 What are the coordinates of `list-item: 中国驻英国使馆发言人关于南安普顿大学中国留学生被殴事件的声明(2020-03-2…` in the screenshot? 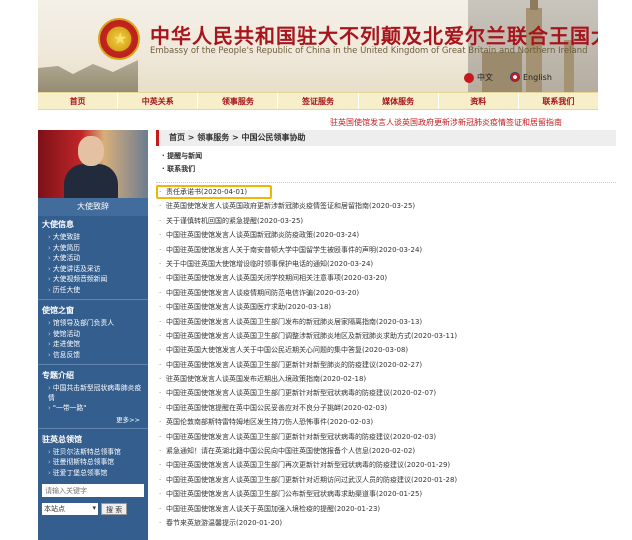 It's located at (386, 250).